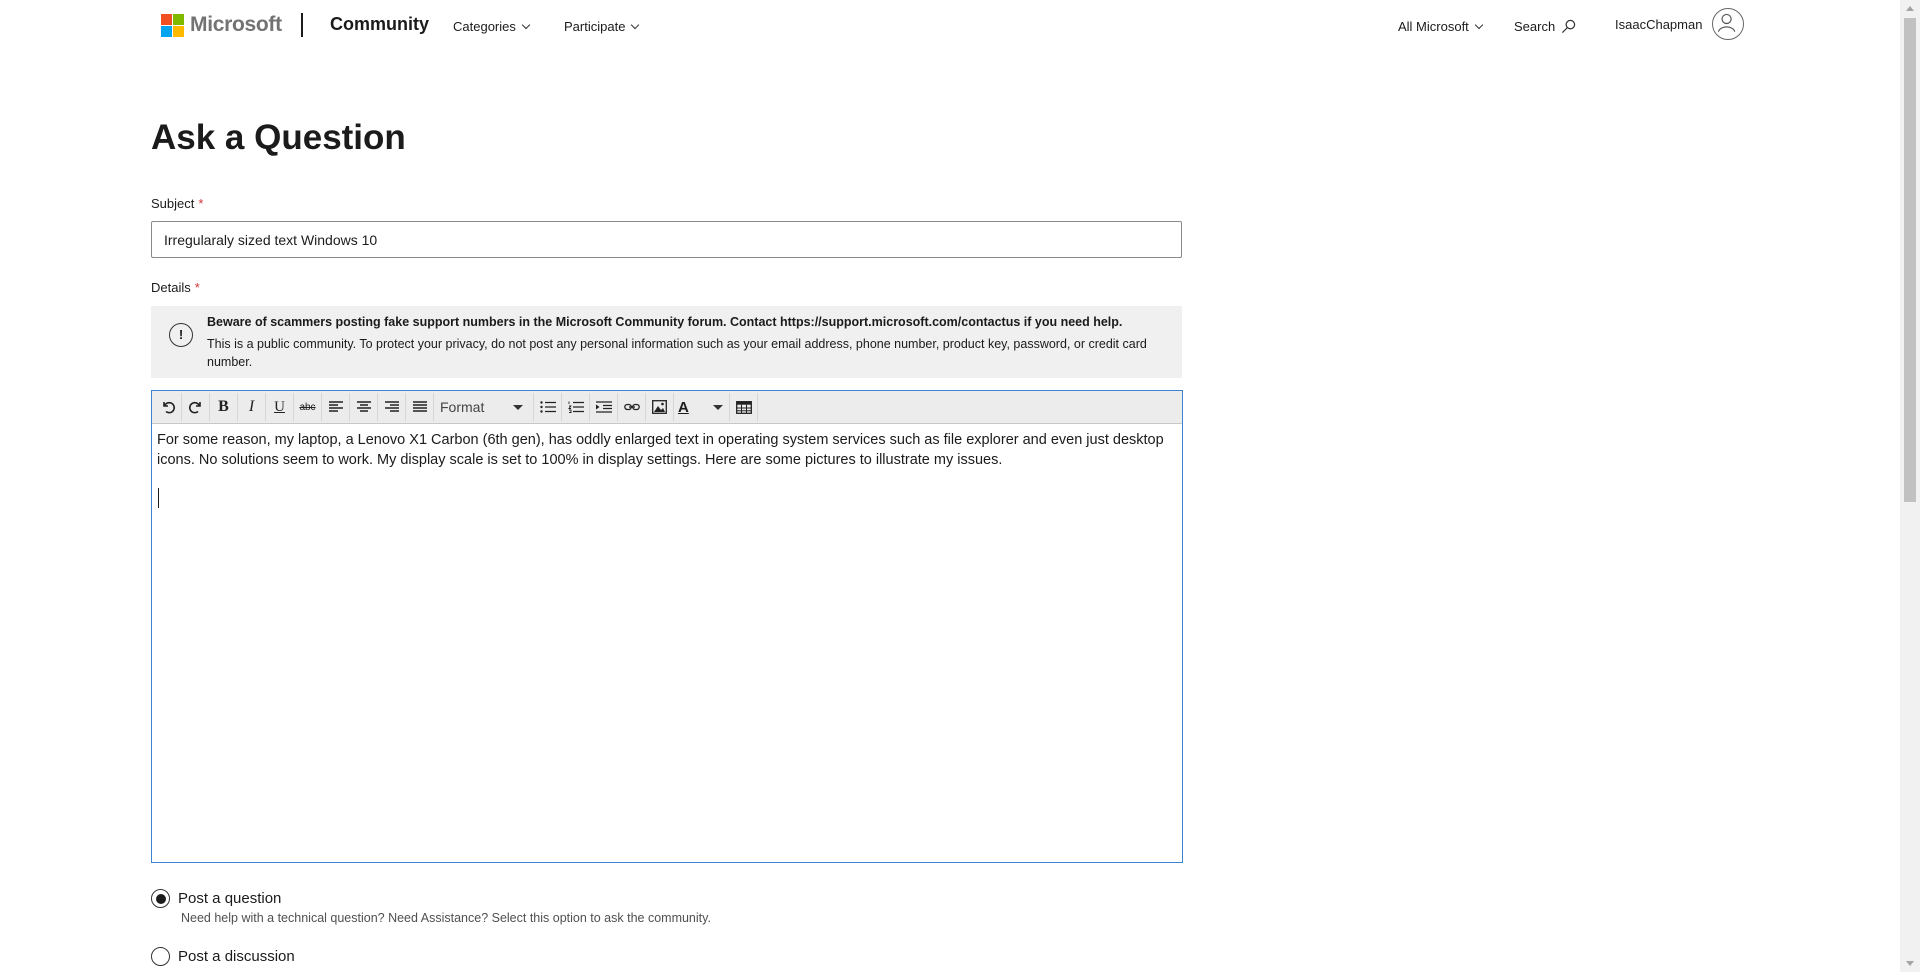 The height and width of the screenshot is (972, 1920). I want to click on details-label: Details *, so click(175, 287).